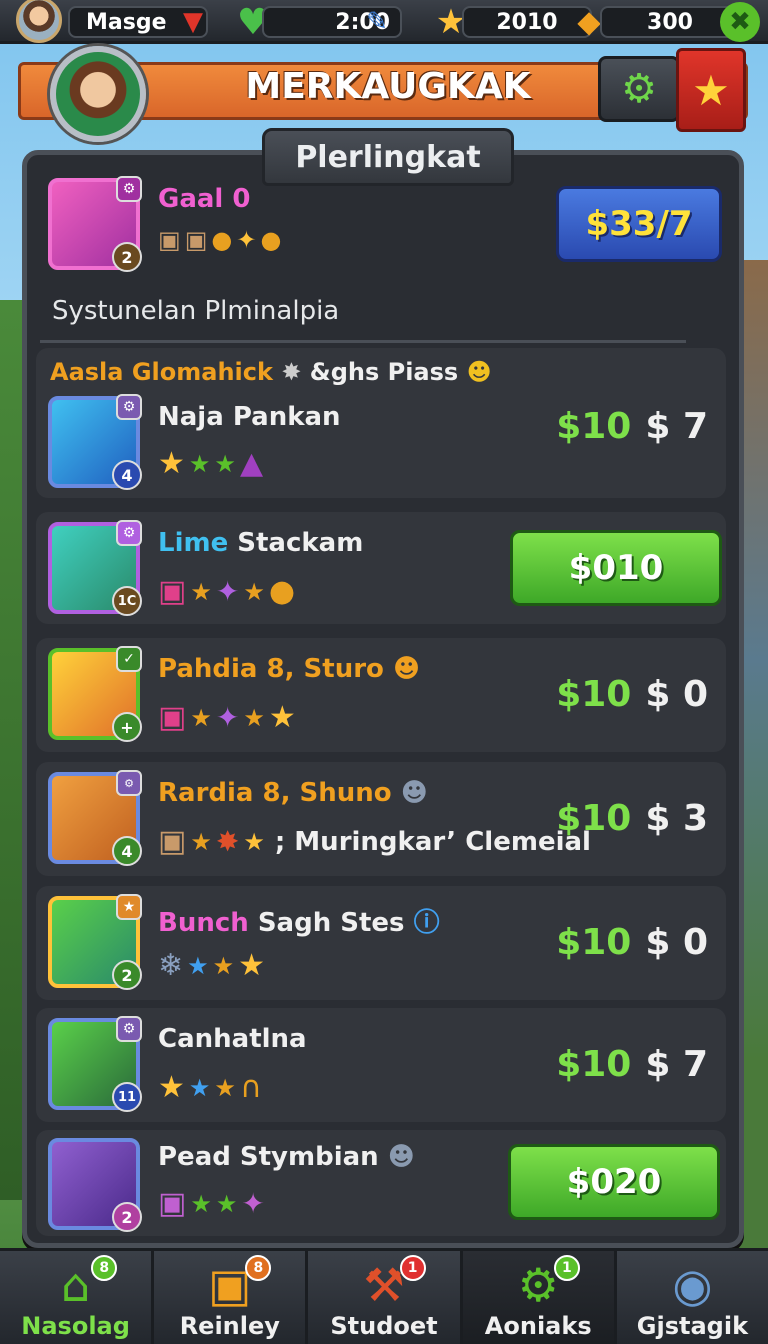  What do you see at coordinates (161, 372) in the screenshot?
I see `group-label: Aasla Glomahick` at bounding box center [161, 372].